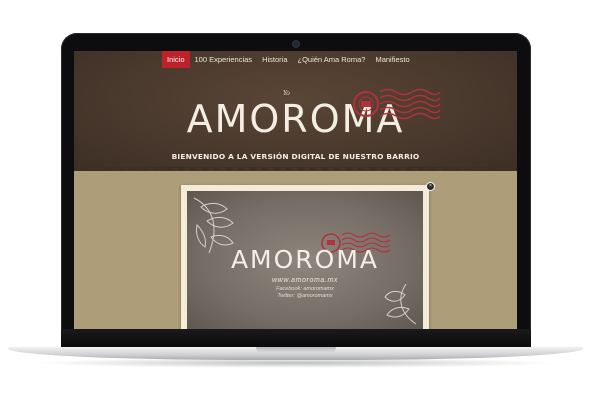  I want to click on nav-item-experiencias: 100 Experiencias, so click(224, 59).